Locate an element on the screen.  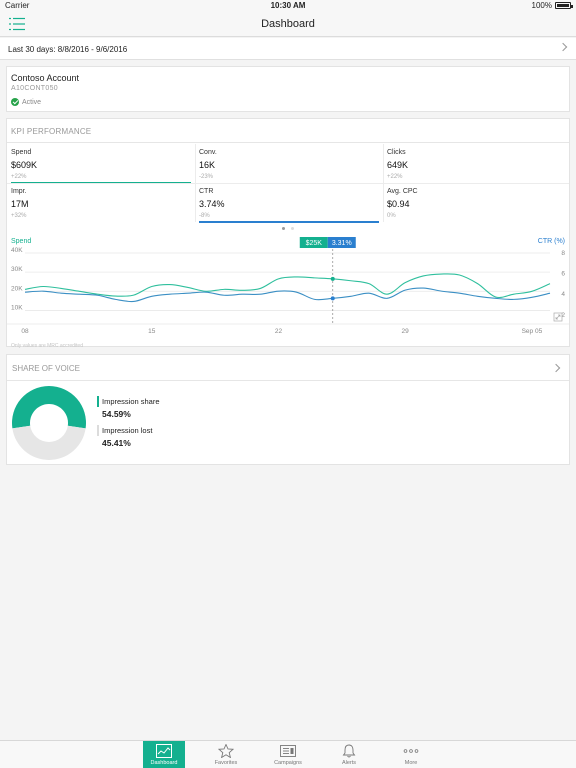
tab-more: More is located at coordinates (411, 754).